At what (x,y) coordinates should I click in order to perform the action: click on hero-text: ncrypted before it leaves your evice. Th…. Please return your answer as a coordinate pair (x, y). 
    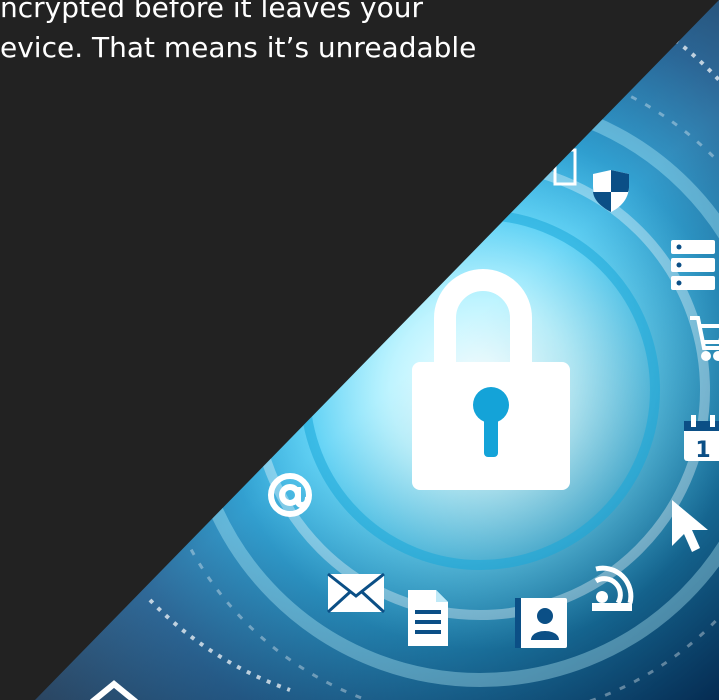
    Looking at the image, I should click on (280, 34).